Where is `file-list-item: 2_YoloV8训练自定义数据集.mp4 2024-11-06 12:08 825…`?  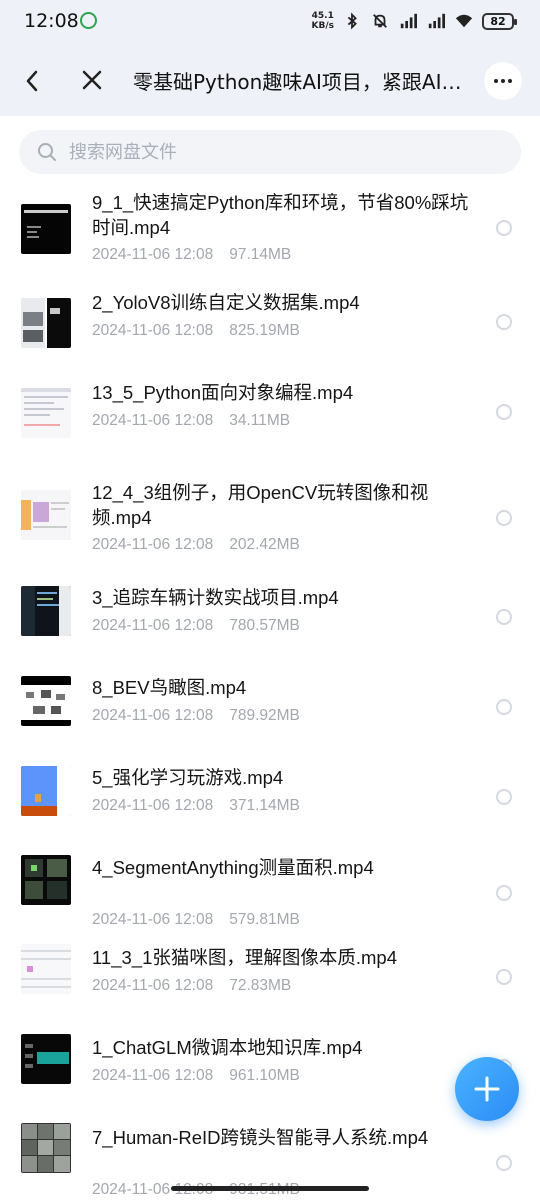
file-list-item: 2_YoloV8训练自定义数据集.mp4 2024-11-06 12:08 825… is located at coordinates (270, 325).